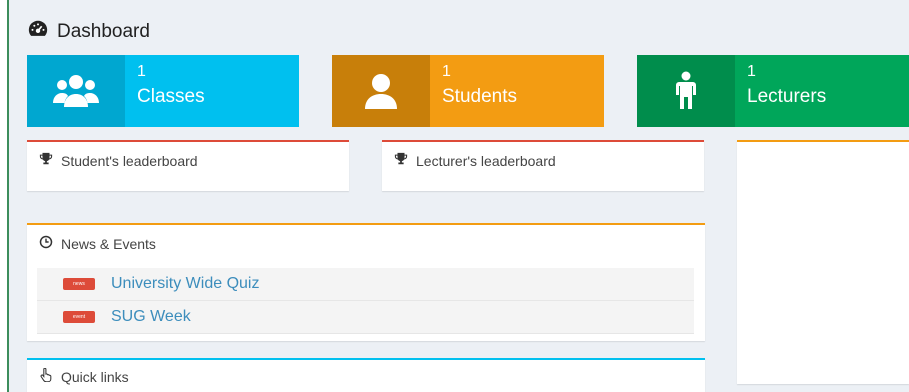 The image size is (909, 392). I want to click on stat-box-lecturers: 1 Lecturers, so click(773, 91).